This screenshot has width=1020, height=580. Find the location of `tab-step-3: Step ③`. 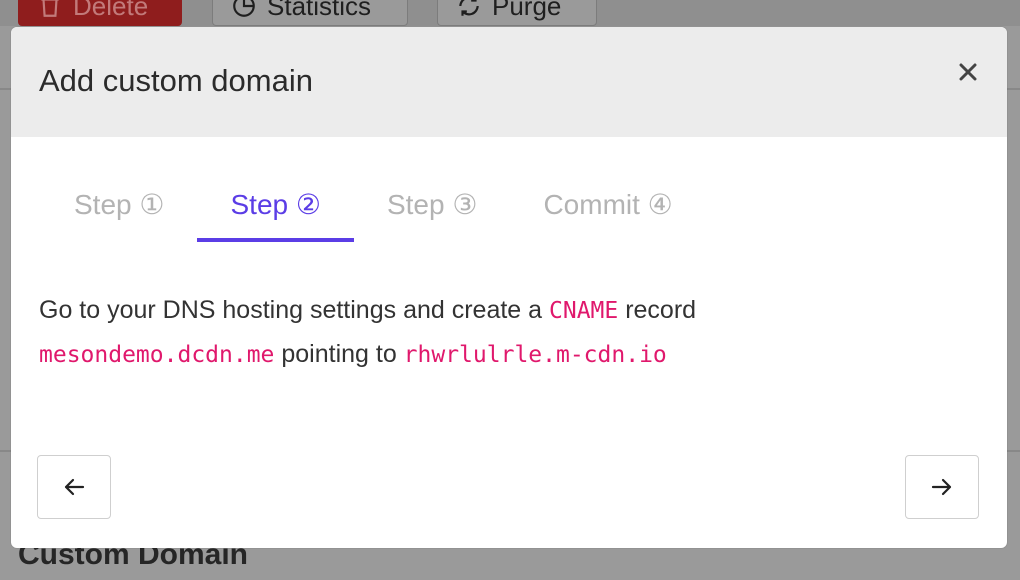

tab-step-3: Step ③ is located at coordinates (432, 210).